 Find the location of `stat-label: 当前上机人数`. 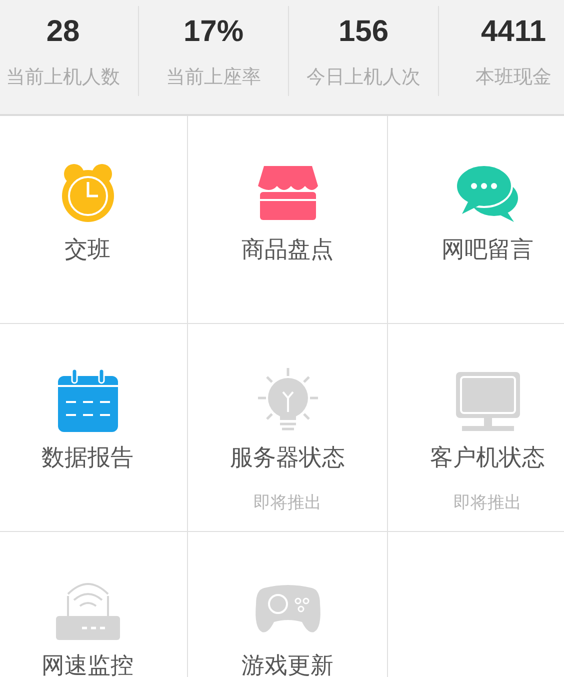

stat-label: 当前上机人数 is located at coordinates (63, 77).